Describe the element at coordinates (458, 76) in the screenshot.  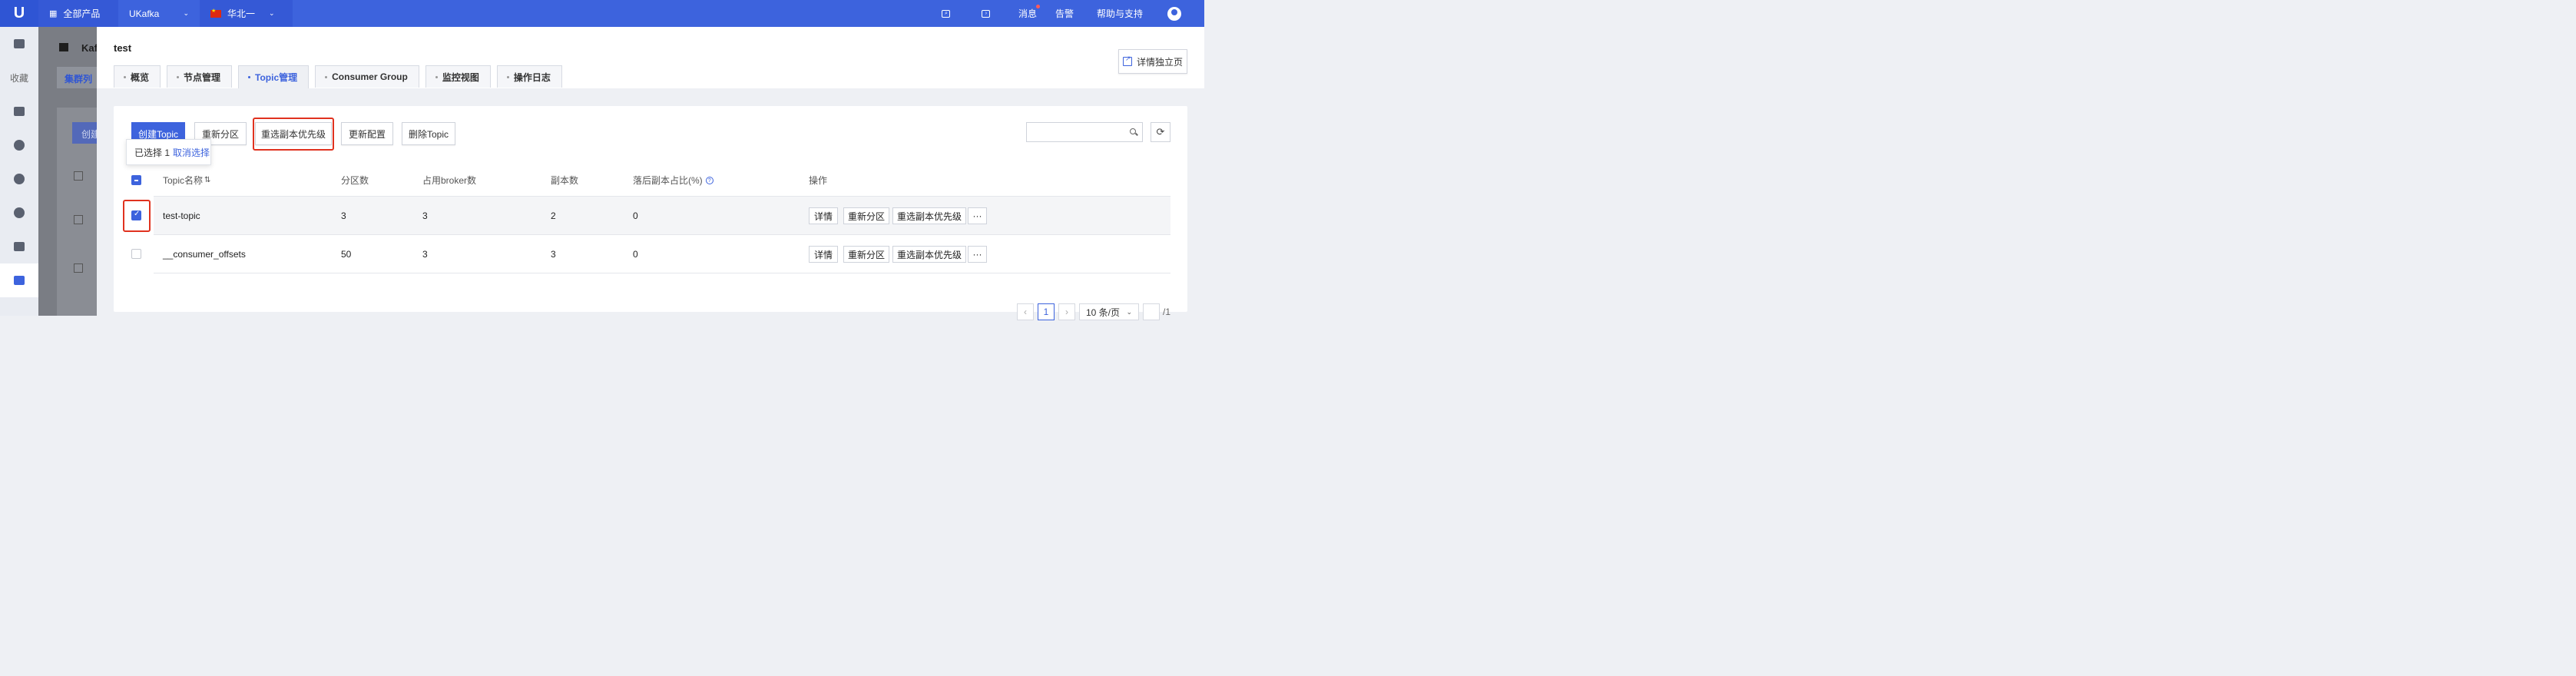
I see `tab-monitoring: 监控视图` at that location.